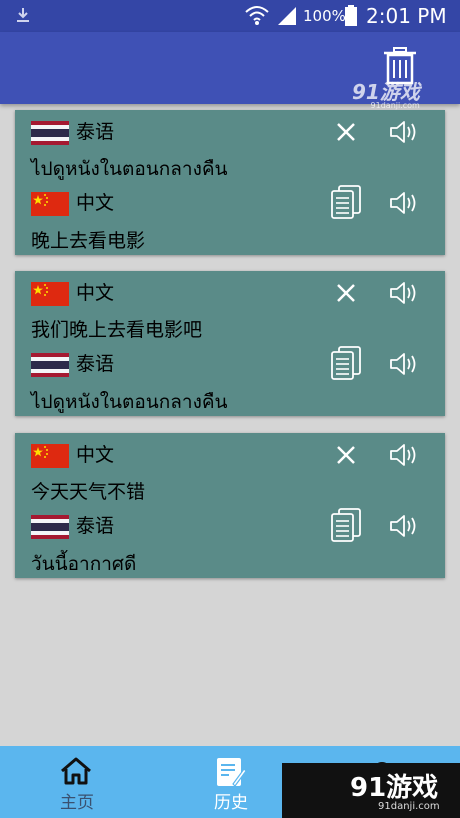  I want to click on source-language: 泰语, so click(95, 132).